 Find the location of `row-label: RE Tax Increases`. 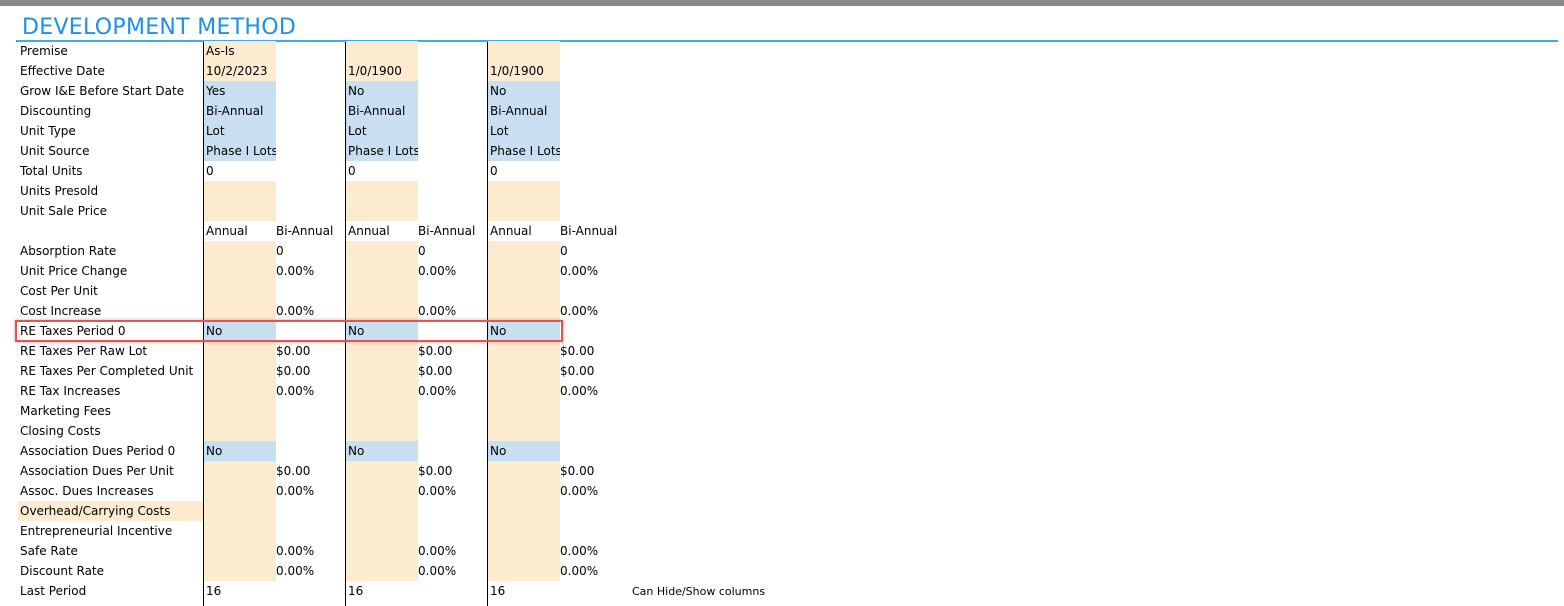

row-label: RE Tax Increases is located at coordinates (111, 391).